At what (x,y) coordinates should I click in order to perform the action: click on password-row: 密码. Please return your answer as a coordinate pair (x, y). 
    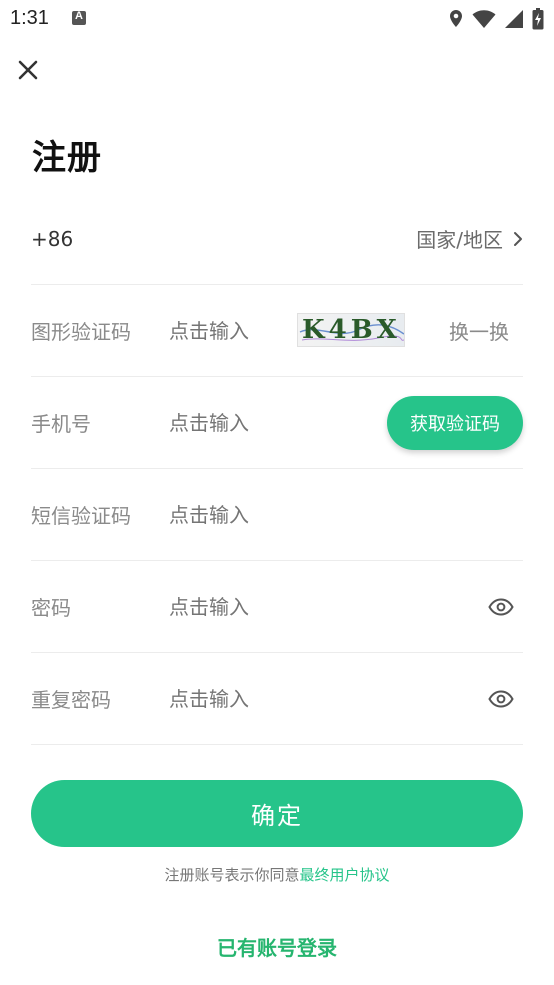
    Looking at the image, I should click on (277, 607).